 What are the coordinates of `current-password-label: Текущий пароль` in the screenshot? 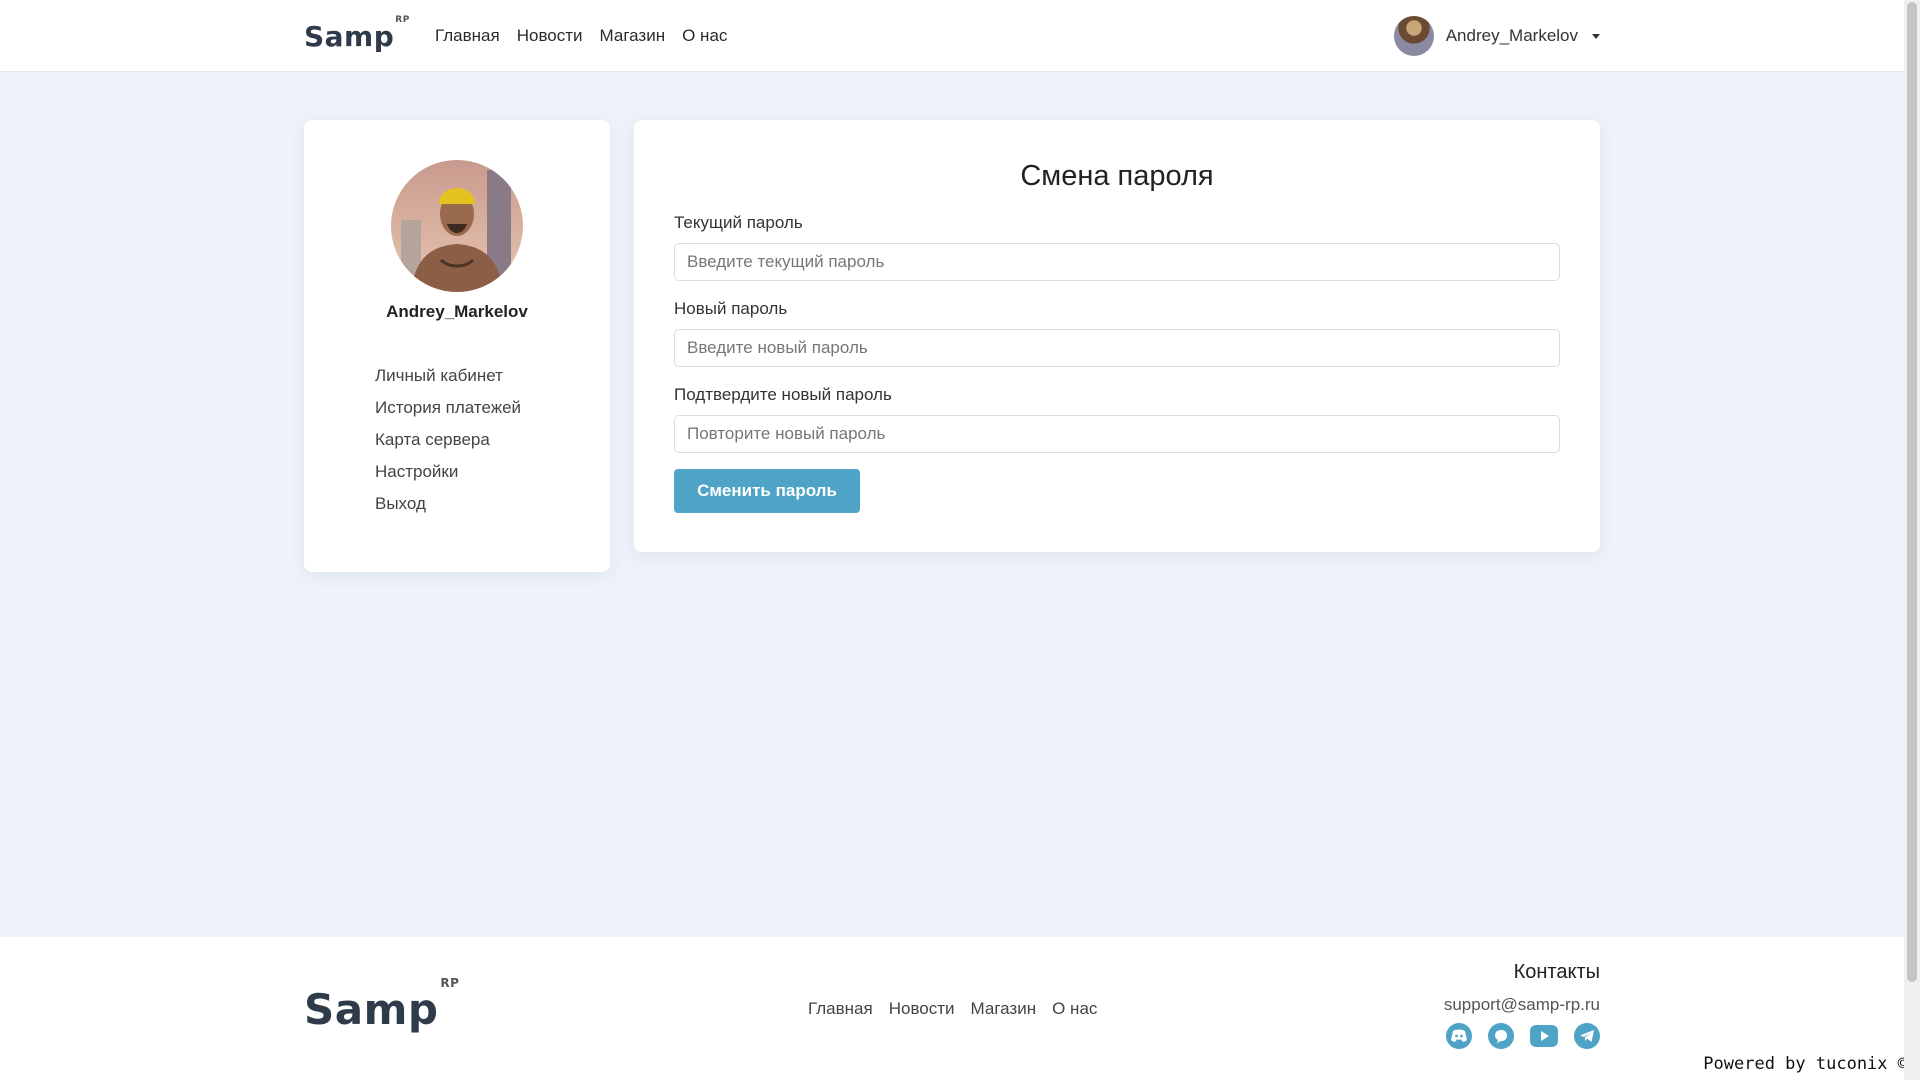 It's located at (738, 222).